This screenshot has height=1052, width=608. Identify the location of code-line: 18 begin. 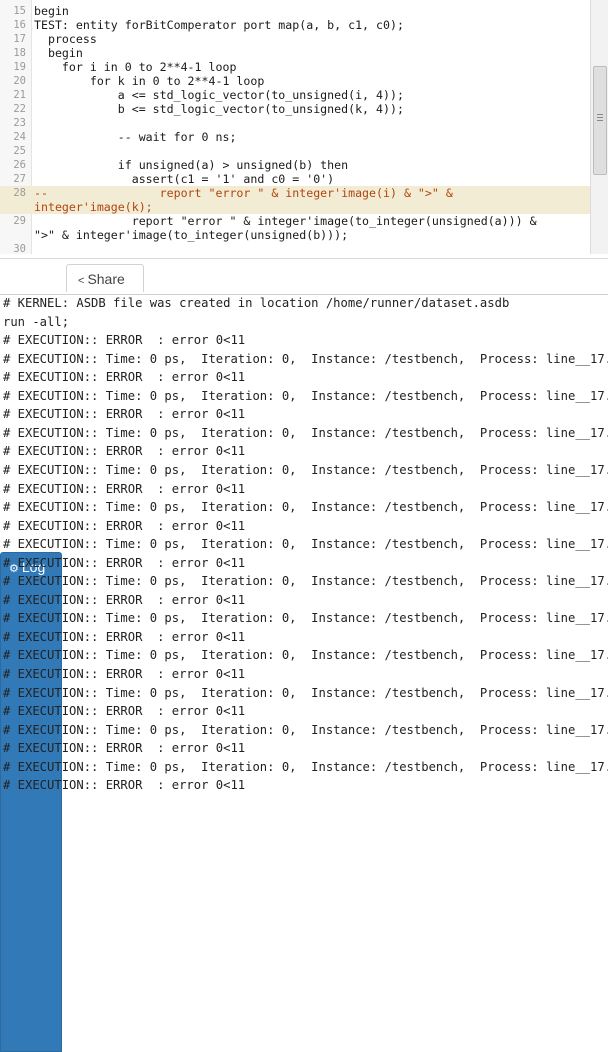
(295, 53).